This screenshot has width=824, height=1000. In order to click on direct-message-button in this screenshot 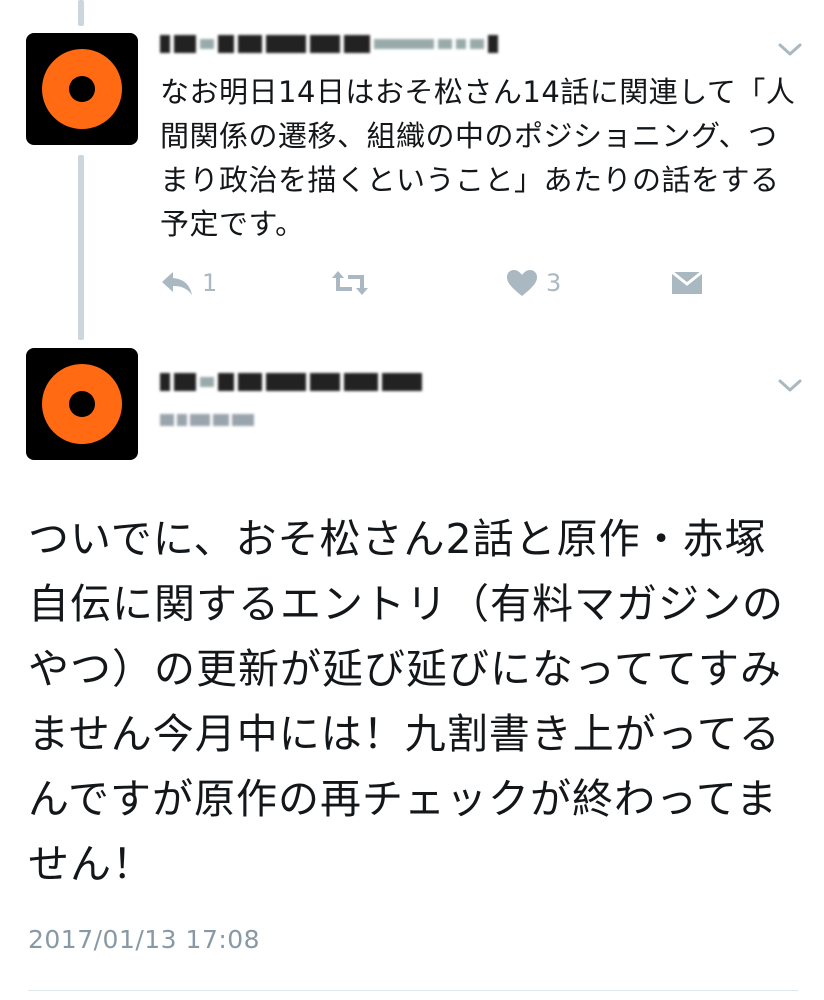, I will do `click(687, 283)`.